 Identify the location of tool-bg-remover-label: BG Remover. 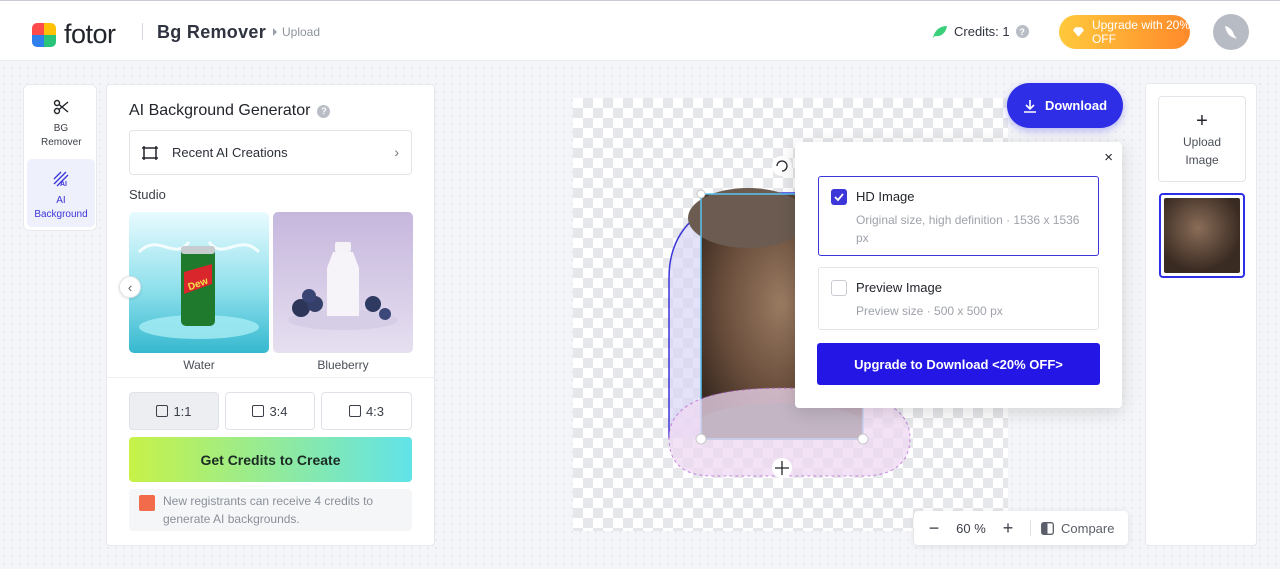
(61, 135).